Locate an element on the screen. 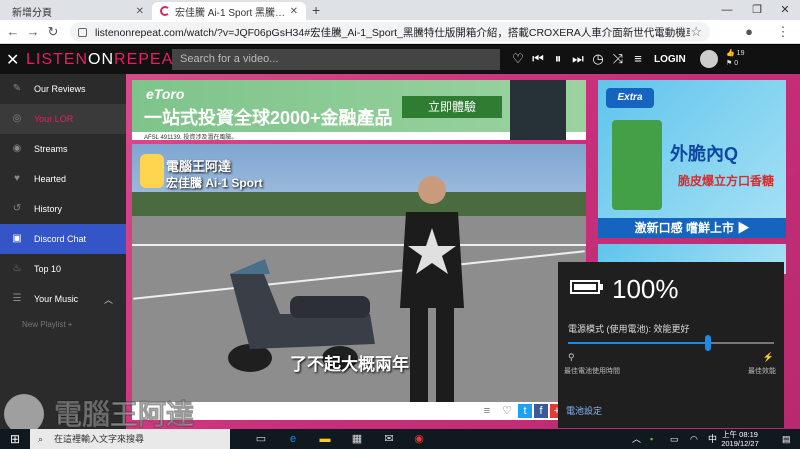  bookmark-star-icon: ☆ is located at coordinates (696, 32).